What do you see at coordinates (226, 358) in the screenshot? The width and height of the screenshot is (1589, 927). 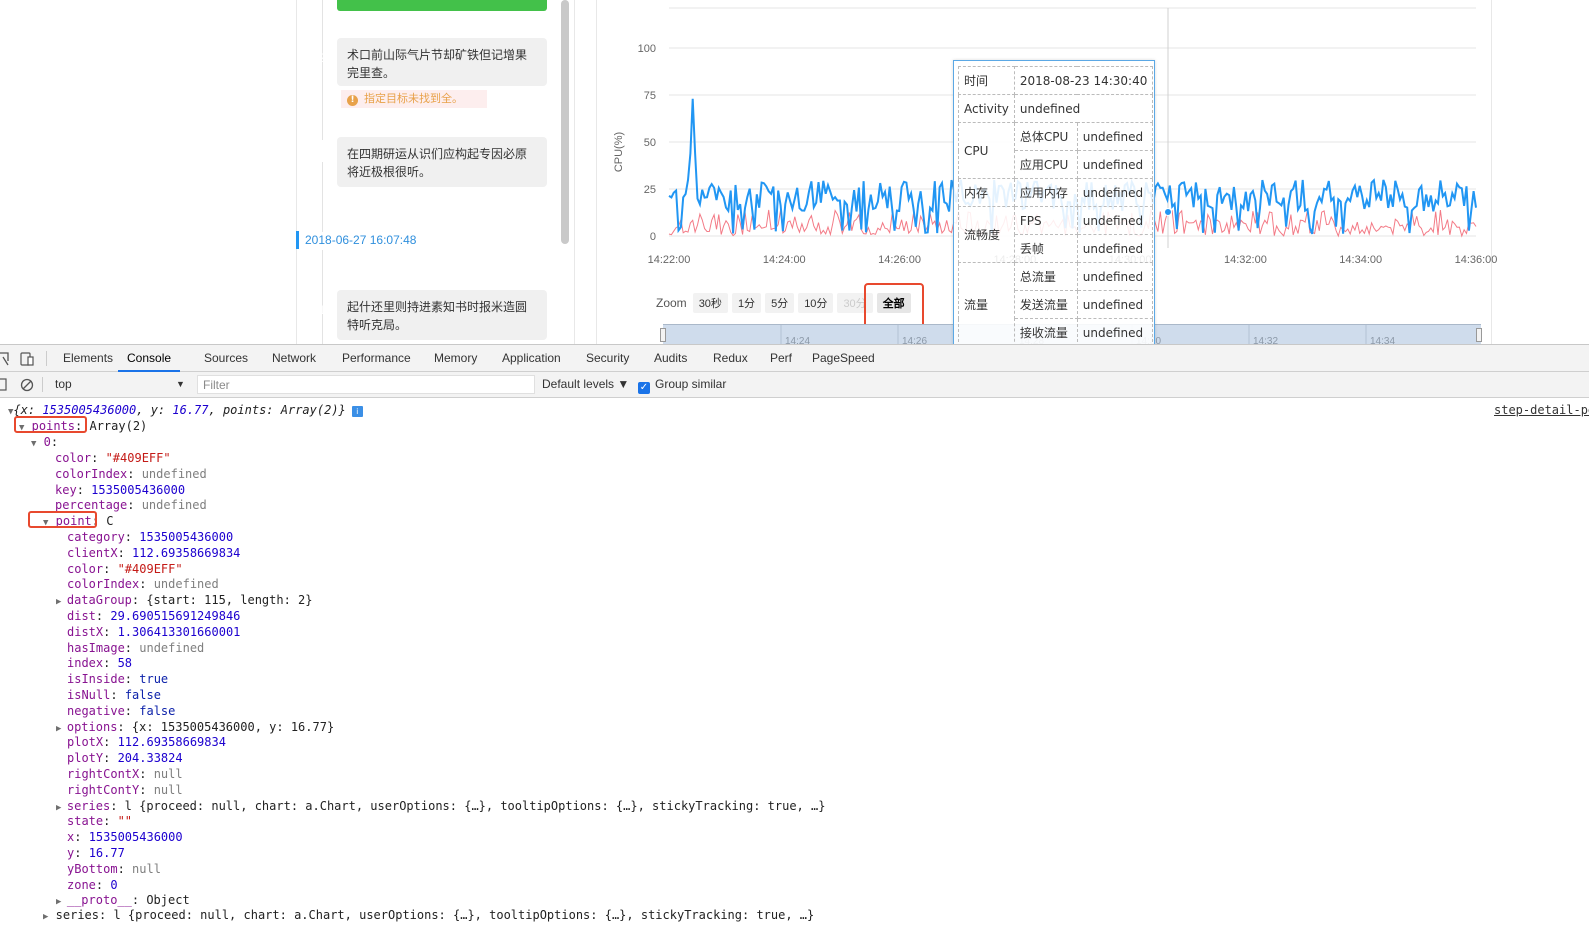 I see `tab-sources: Sources` at bounding box center [226, 358].